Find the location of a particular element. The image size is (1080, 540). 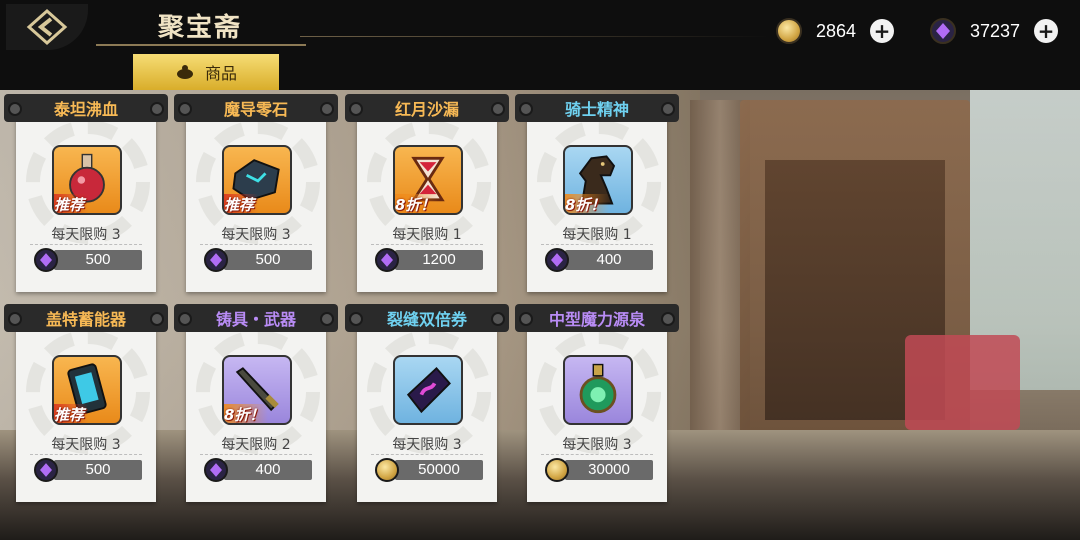

tab-label: 商品 is located at coordinates (220, 73).